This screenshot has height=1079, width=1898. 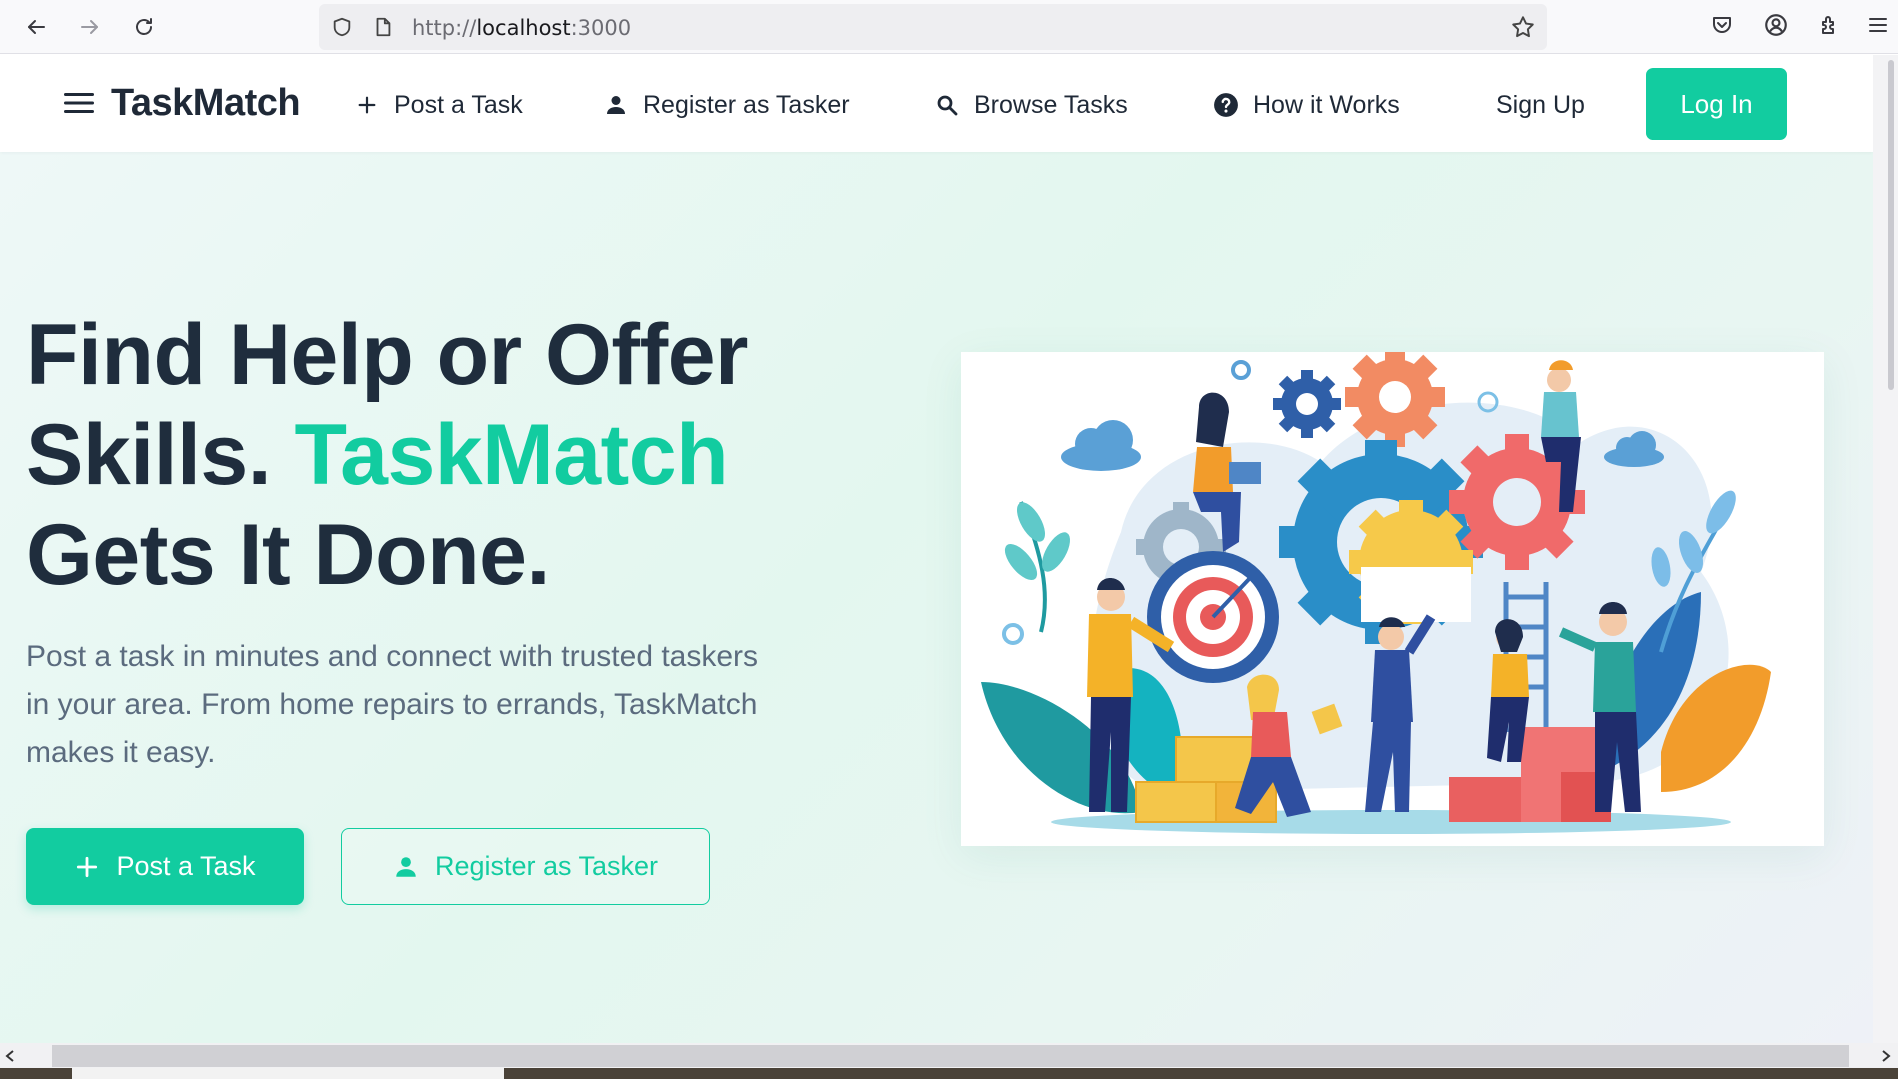 What do you see at coordinates (1830, 25) in the screenshot?
I see `extensions-icon` at bounding box center [1830, 25].